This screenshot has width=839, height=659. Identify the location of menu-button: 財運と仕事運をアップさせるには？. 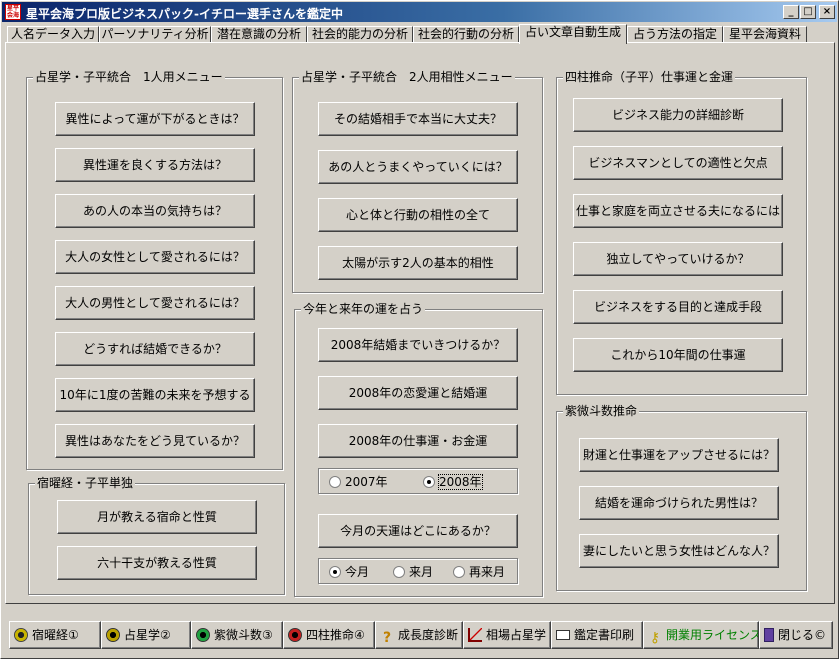
(679, 455).